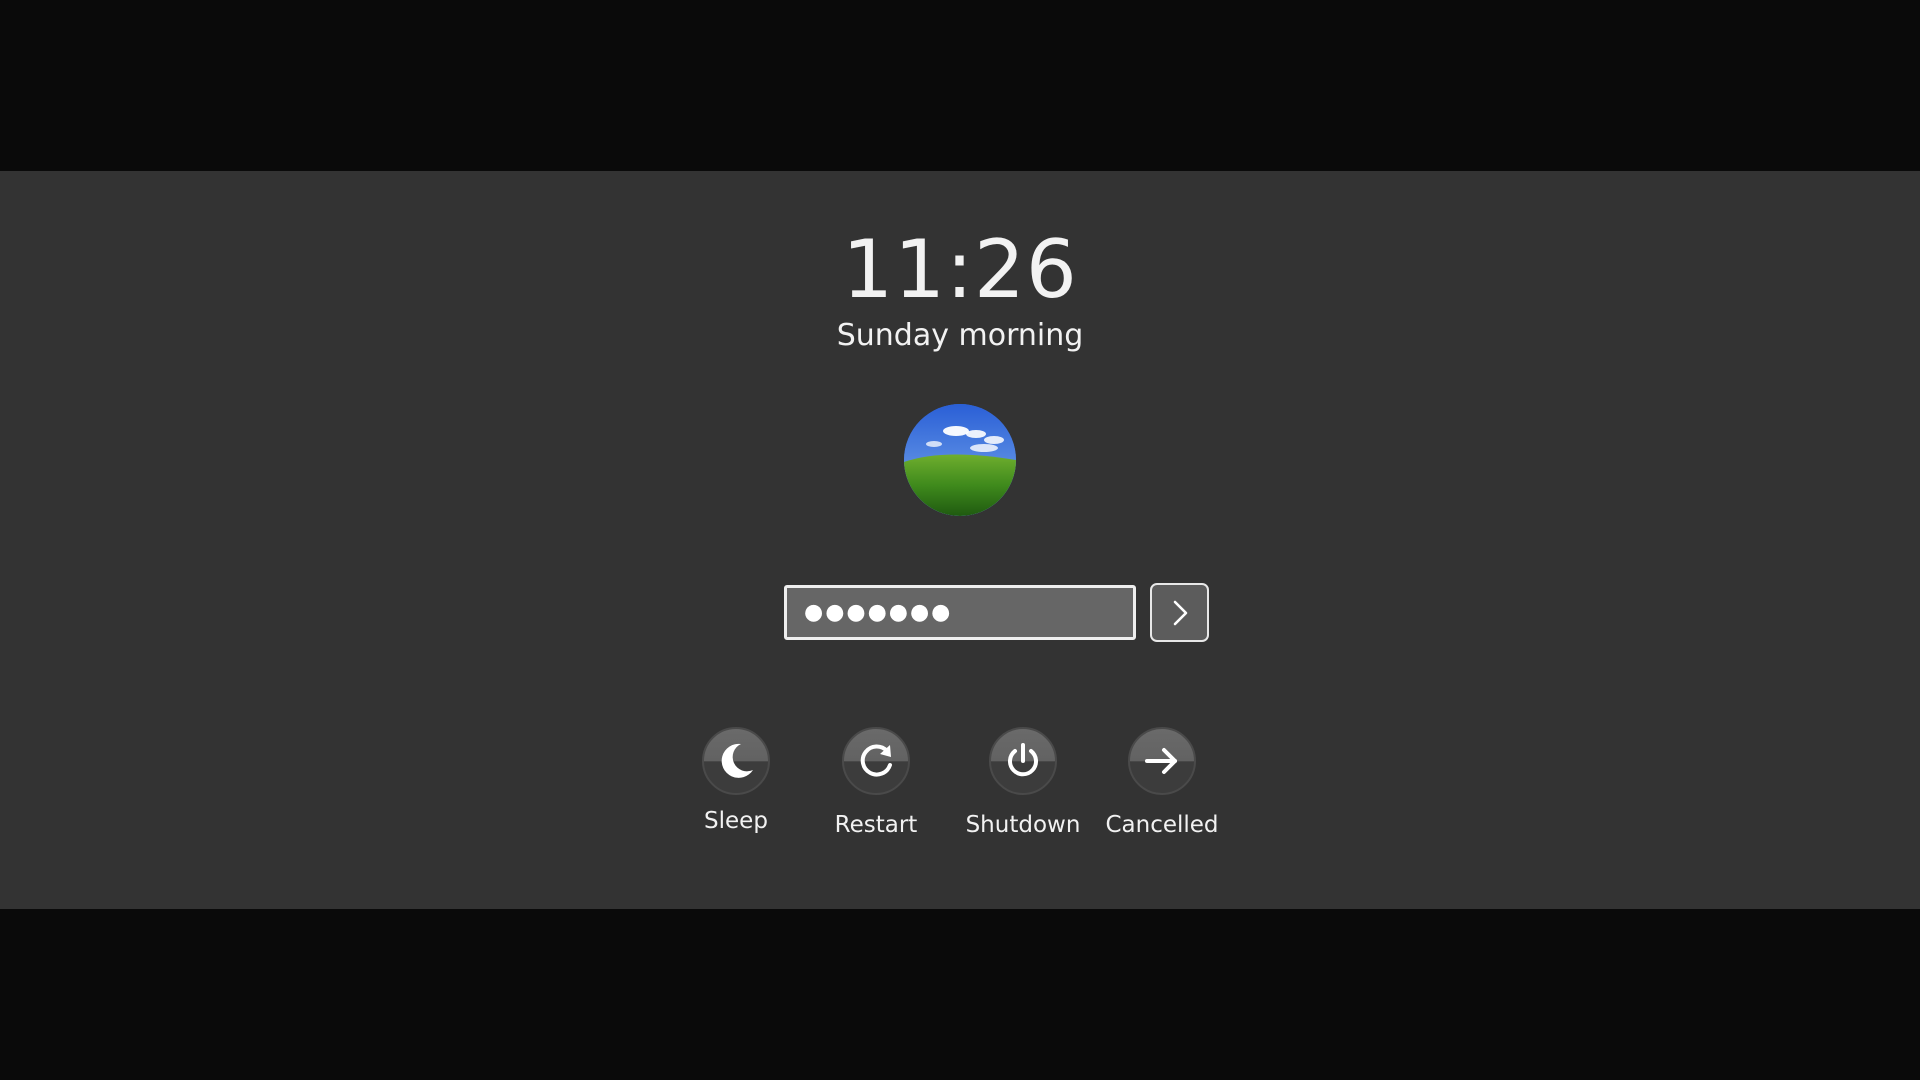 This screenshot has height=1080, width=1920. I want to click on login-submit-button, so click(1179, 612).